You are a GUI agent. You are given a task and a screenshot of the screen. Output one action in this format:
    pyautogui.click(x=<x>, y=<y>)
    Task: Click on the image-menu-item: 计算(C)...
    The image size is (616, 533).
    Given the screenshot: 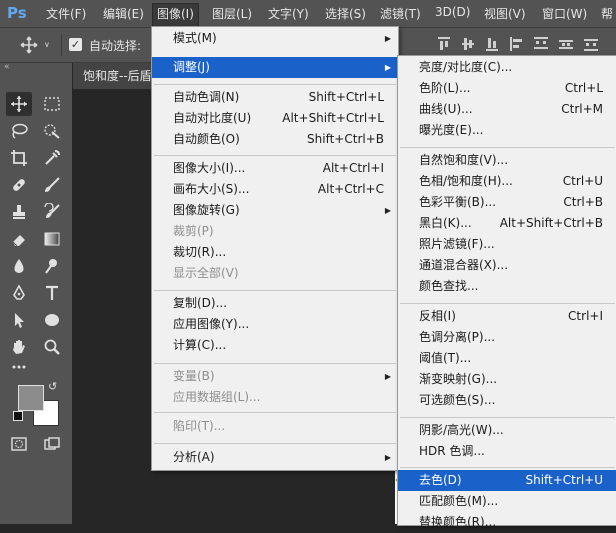 What is the action you would take?
    pyautogui.click(x=275, y=345)
    